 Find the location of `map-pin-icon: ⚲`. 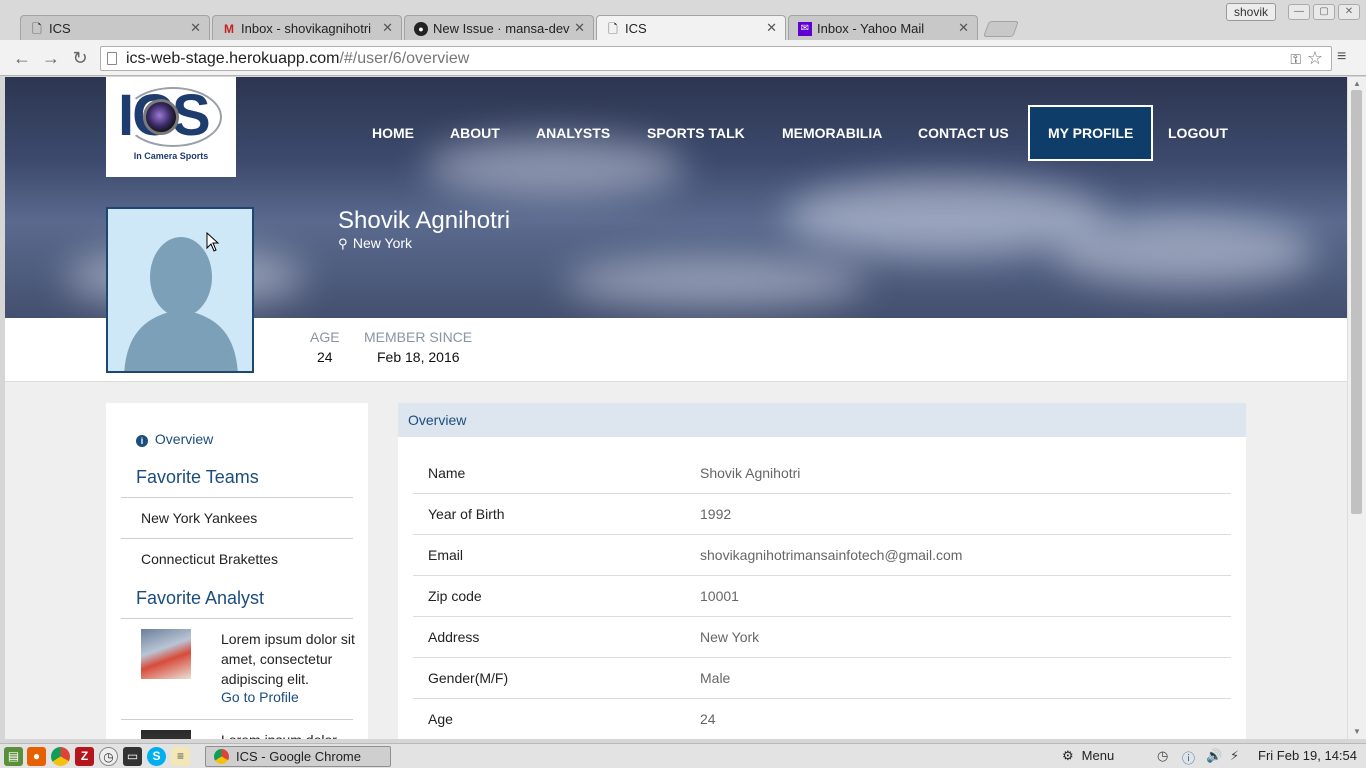

map-pin-icon: ⚲ is located at coordinates (343, 243).